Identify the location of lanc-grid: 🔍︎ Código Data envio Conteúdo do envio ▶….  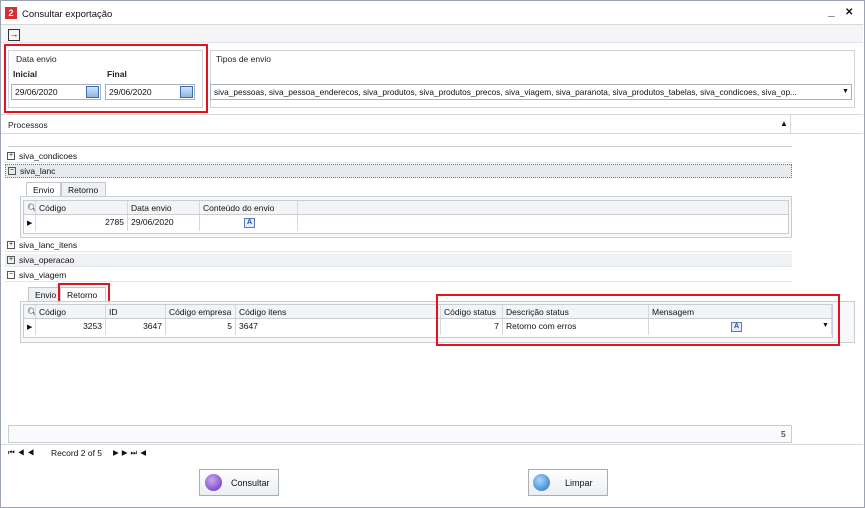
(406, 217).